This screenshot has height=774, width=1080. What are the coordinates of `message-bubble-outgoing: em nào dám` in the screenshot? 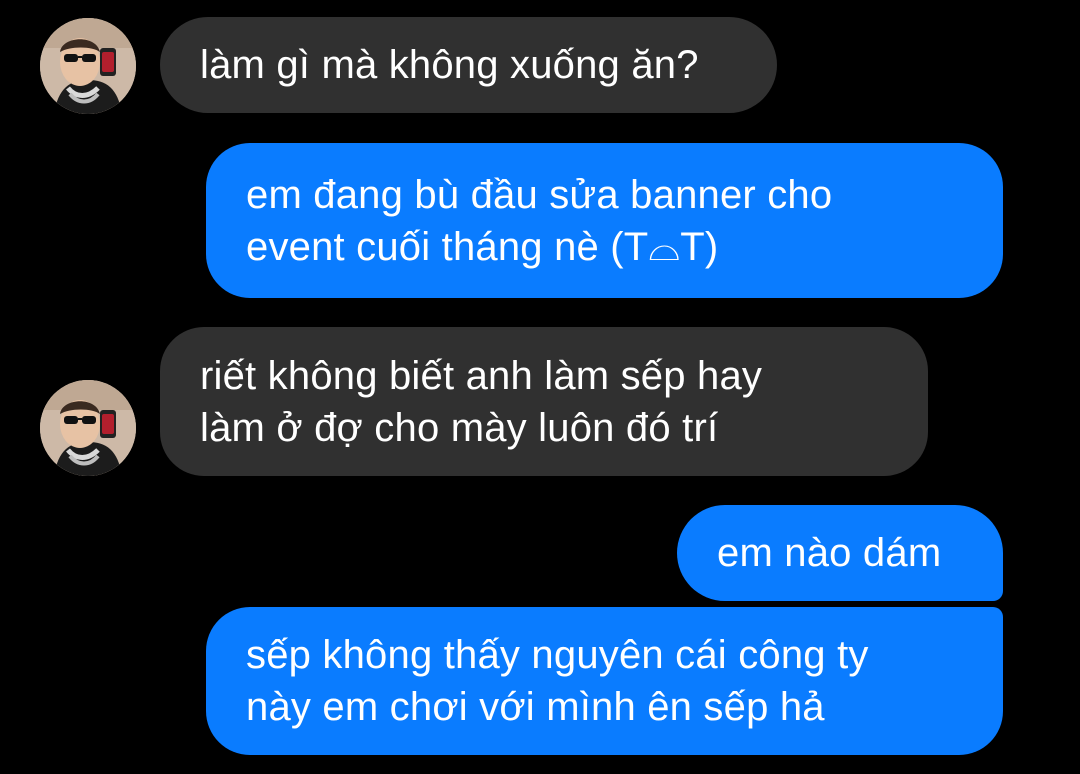 It's located at (840, 553).